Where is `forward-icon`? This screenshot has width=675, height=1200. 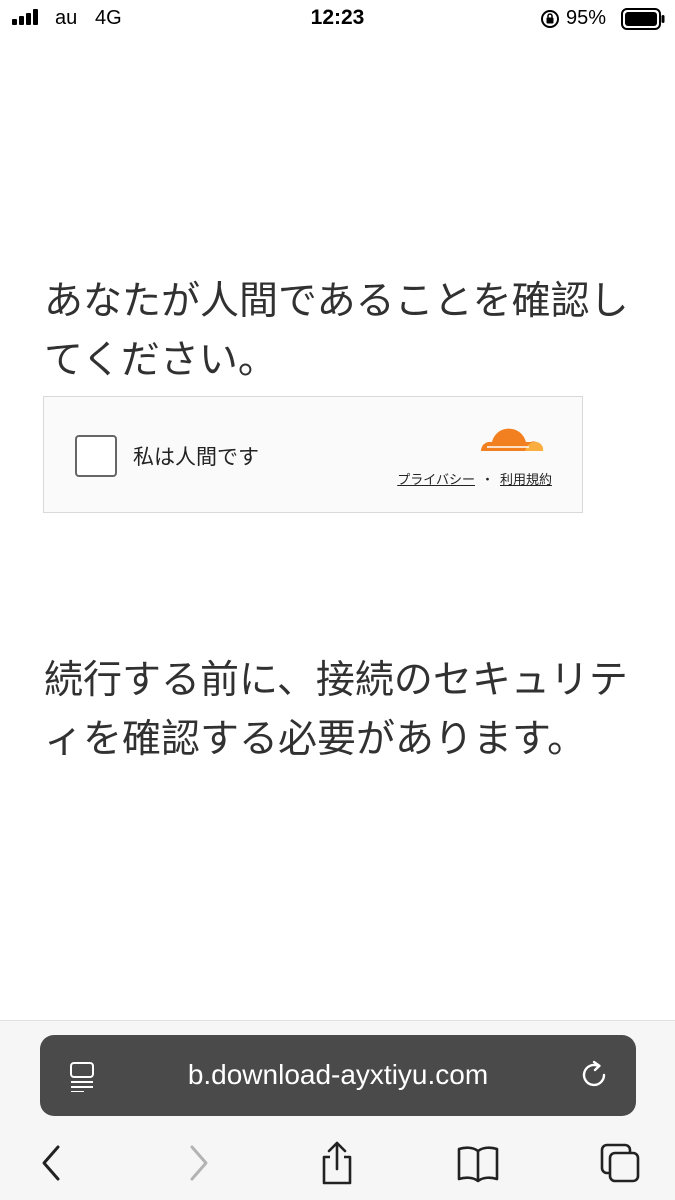
forward-icon is located at coordinates (198, 1163).